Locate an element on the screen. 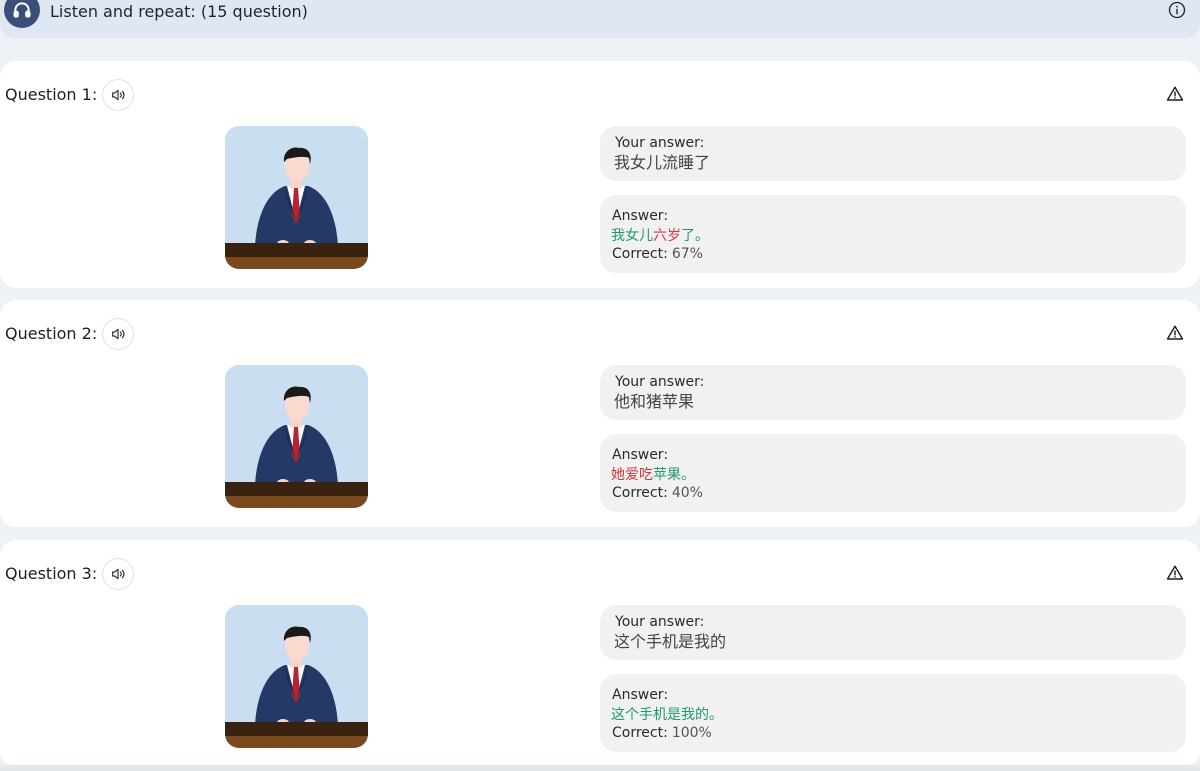 The width and height of the screenshot is (1200, 771). correct-answer-box: Answer: 这个手机是我的。 Correct: 100% is located at coordinates (893, 713).